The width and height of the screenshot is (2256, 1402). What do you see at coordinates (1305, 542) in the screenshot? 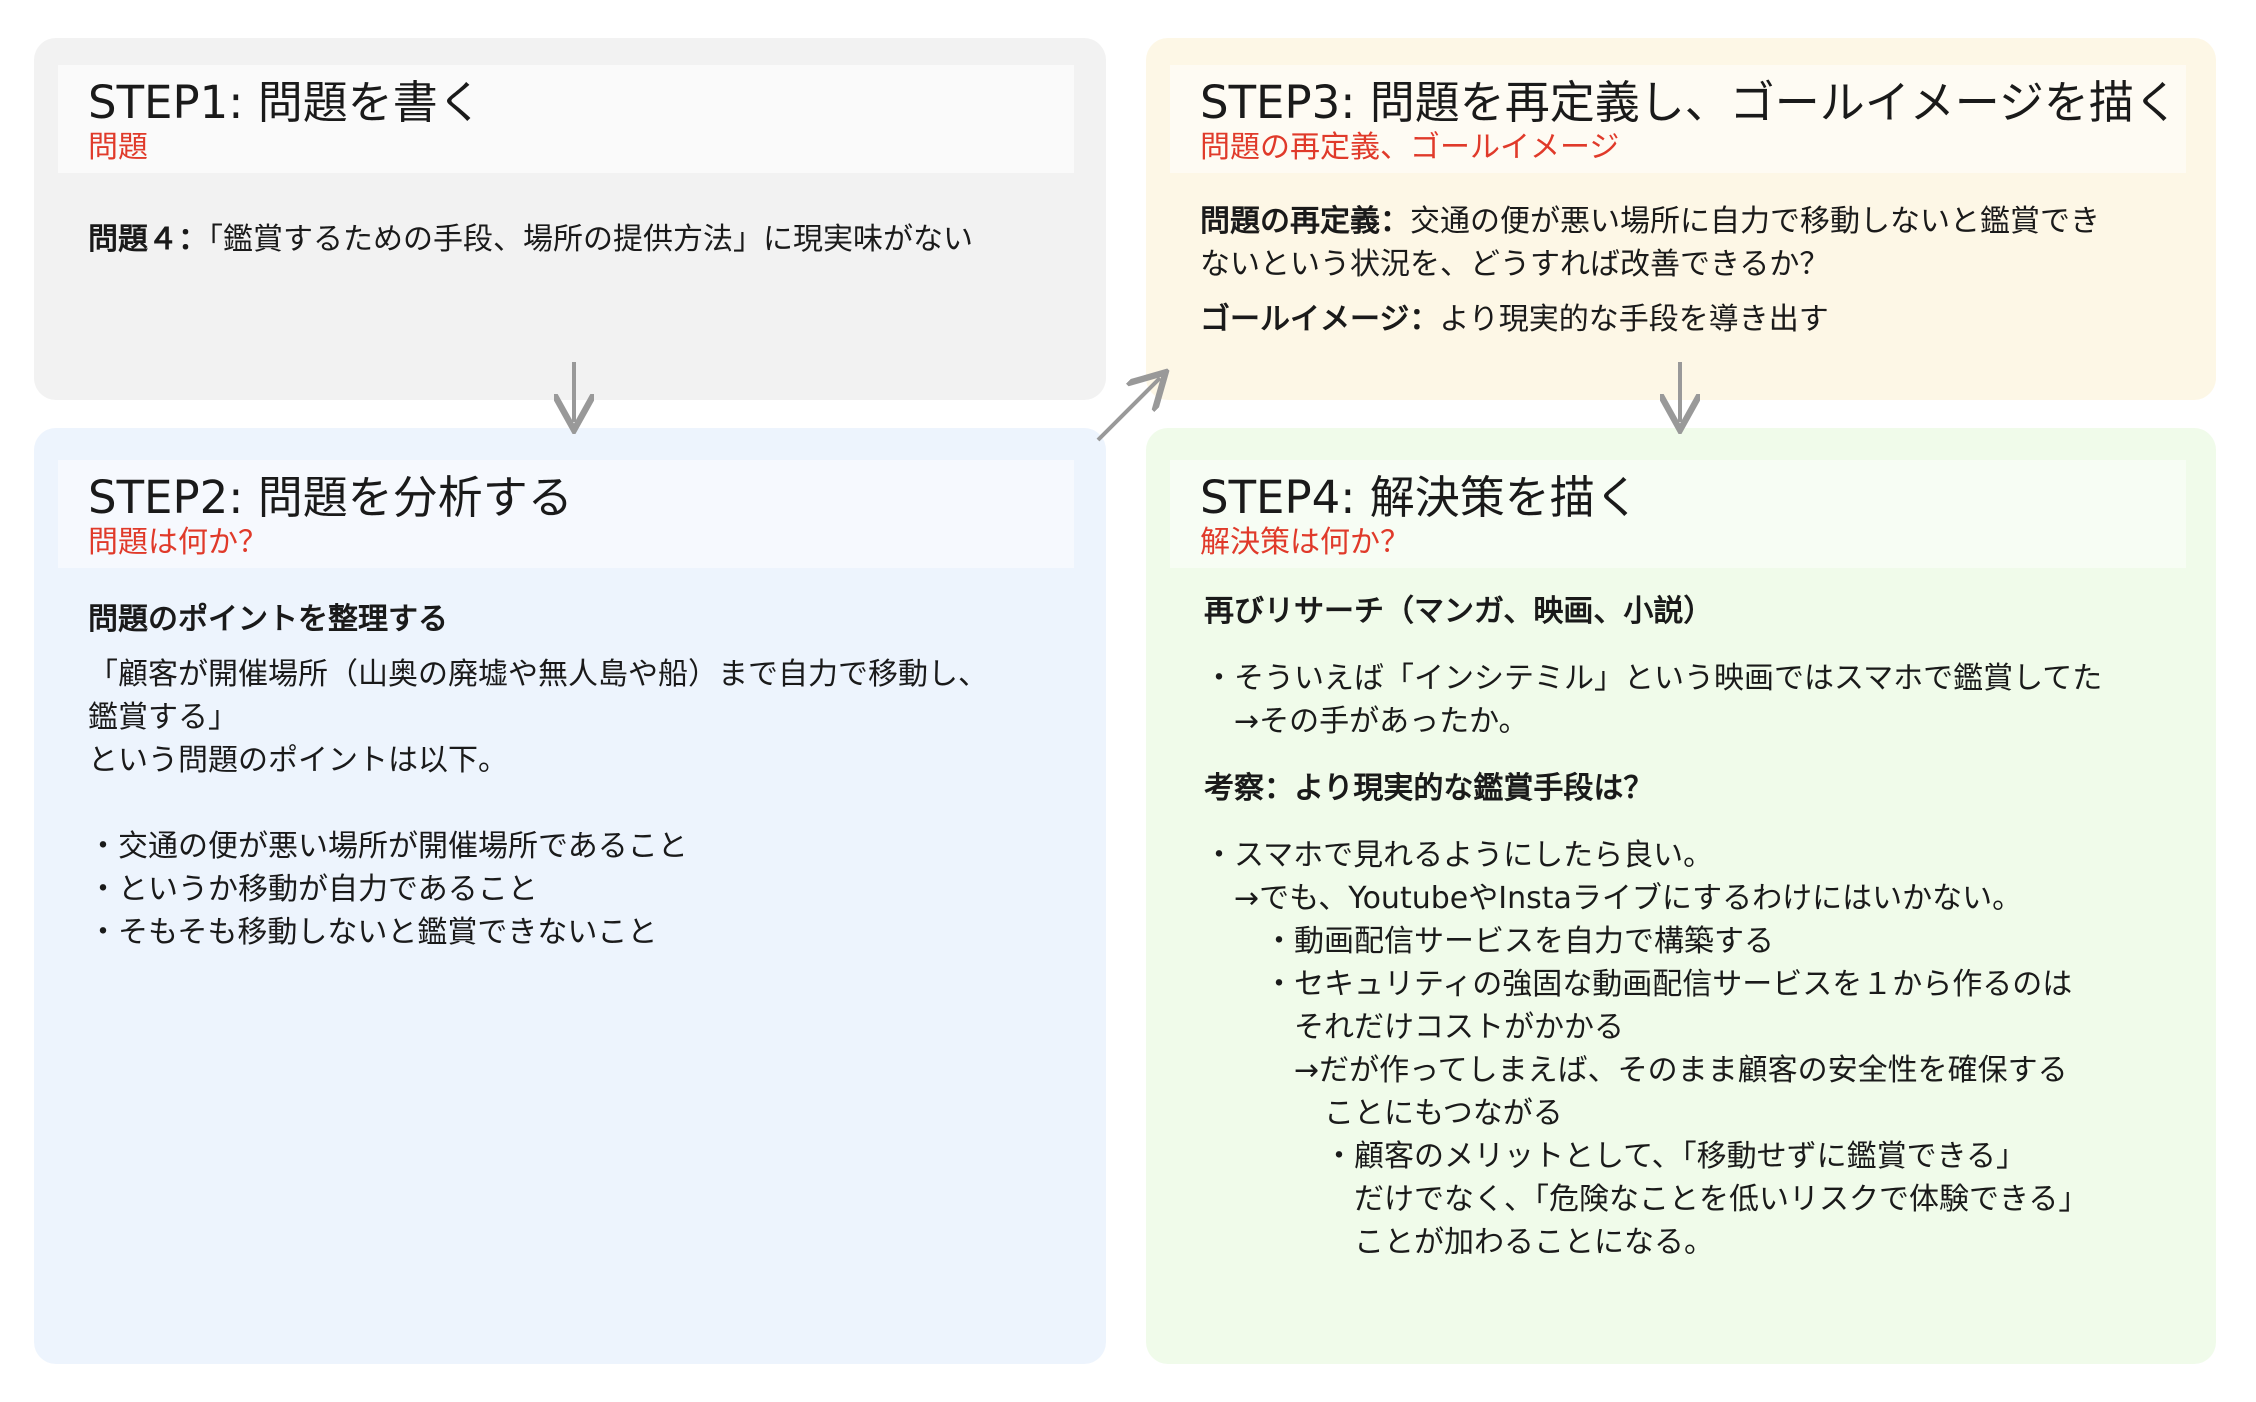
I see `step4-subtitle: 解決策は何か？` at bounding box center [1305, 542].